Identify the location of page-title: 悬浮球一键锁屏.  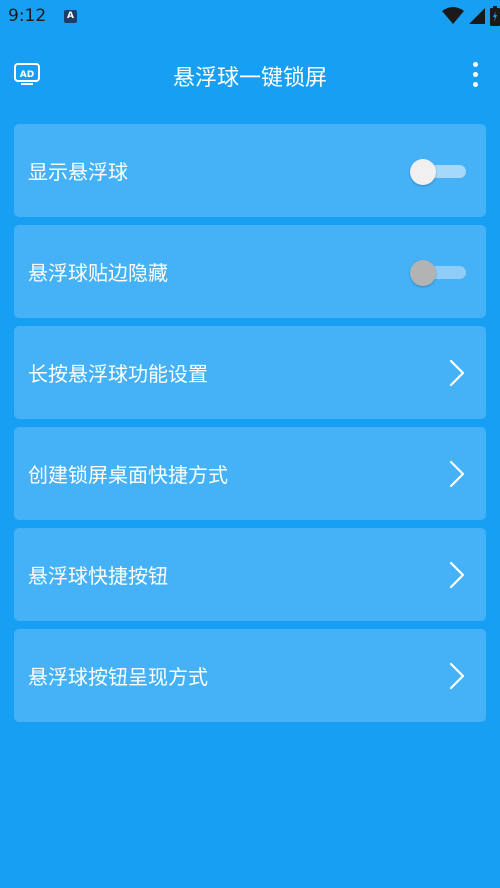
(249, 78).